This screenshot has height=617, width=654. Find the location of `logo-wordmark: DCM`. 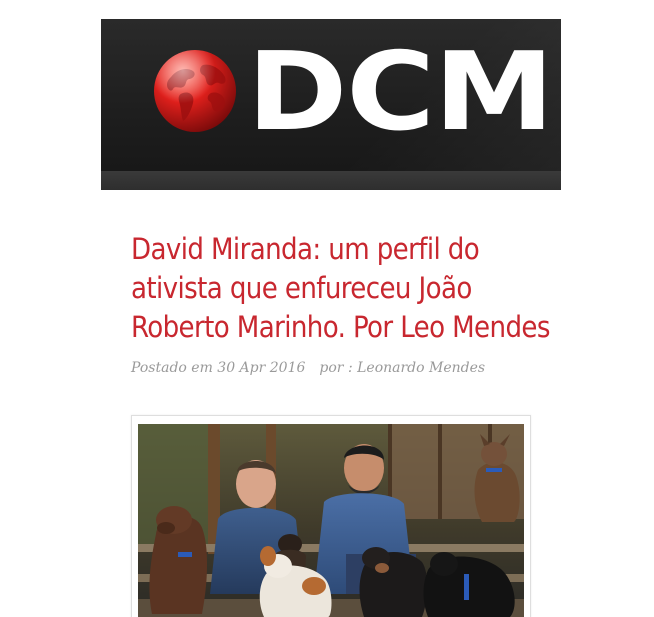

logo-wordmark: DCM is located at coordinates (400, 93).